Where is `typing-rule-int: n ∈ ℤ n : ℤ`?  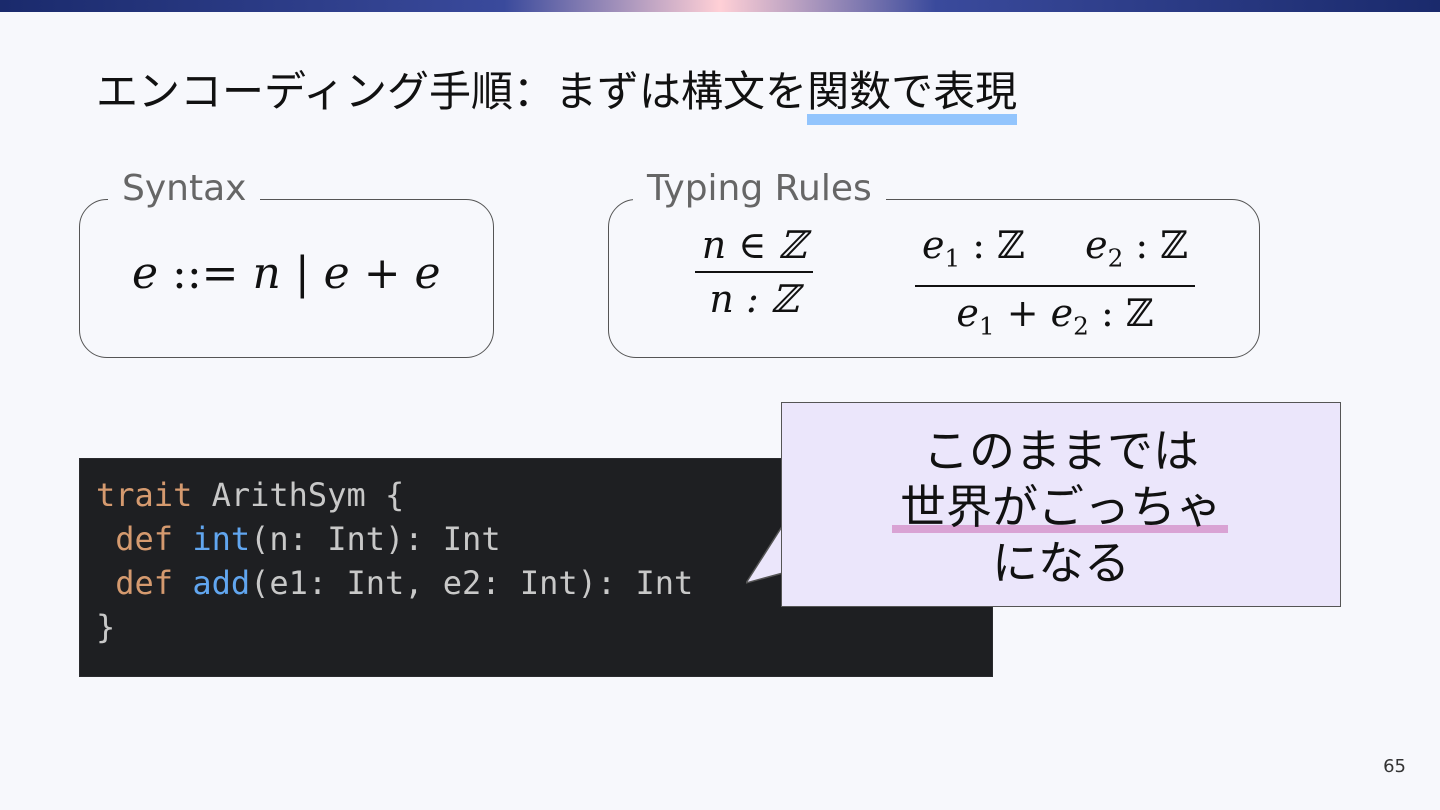 typing-rule-int: n ∈ ℤ n : ℤ is located at coordinates (754, 272).